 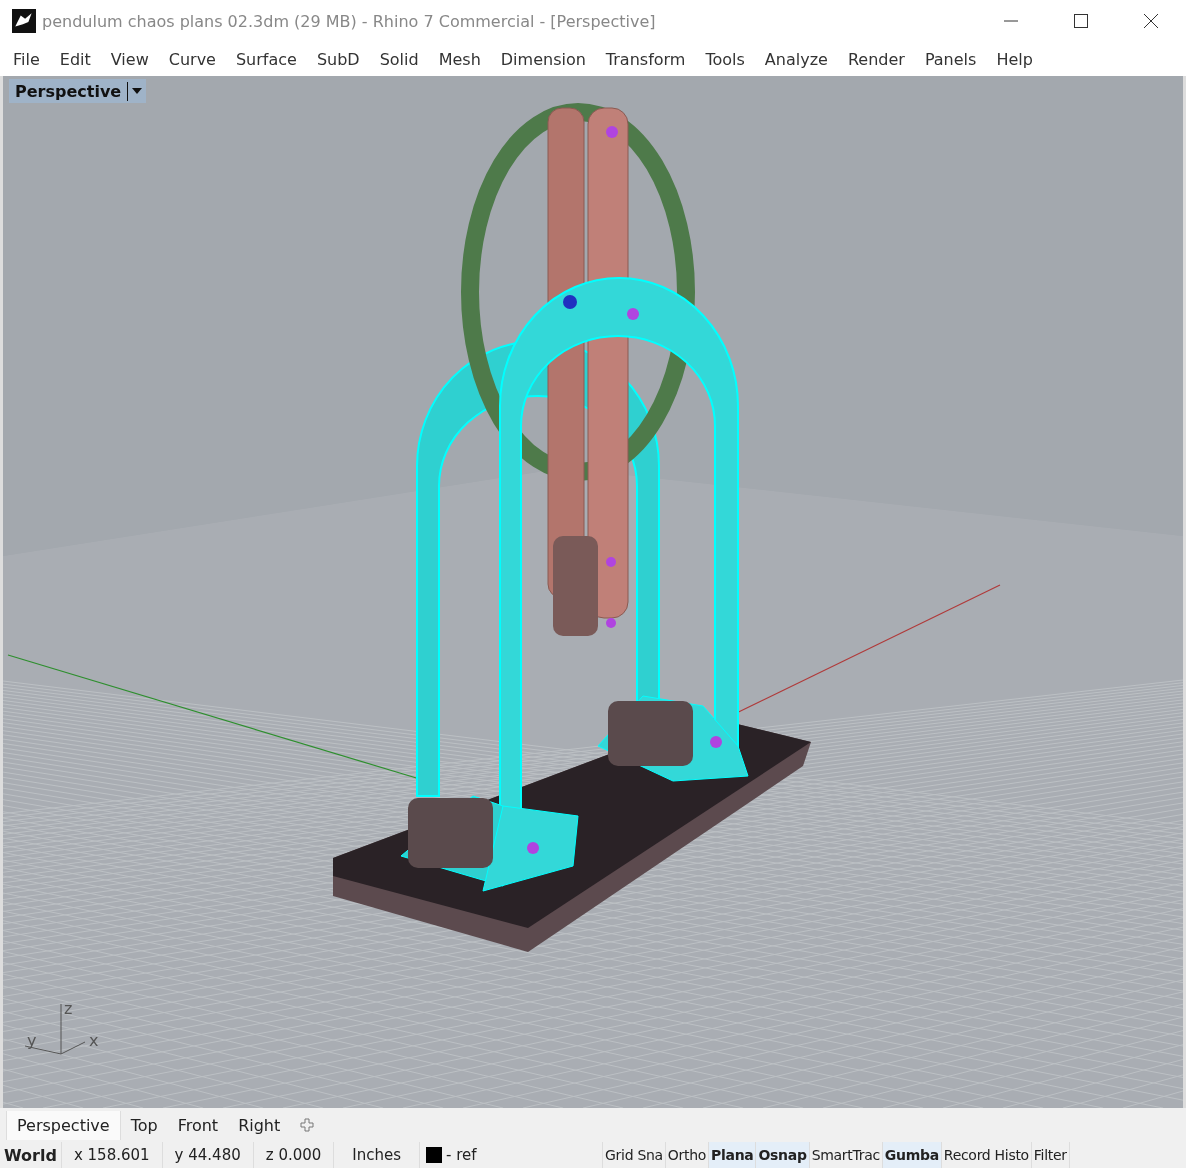 What do you see at coordinates (726, 59) in the screenshot?
I see `menu-item: Tools` at bounding box center [726, 59].